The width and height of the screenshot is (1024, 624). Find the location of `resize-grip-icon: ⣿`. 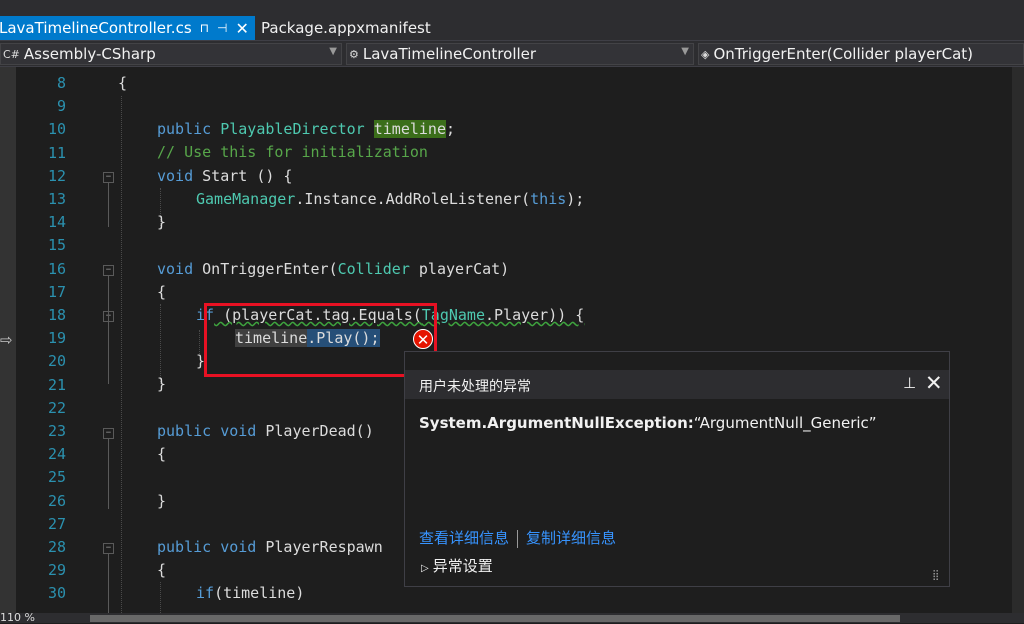

resize-grip-icon: ⣿ is located at coordinates (935, 575).